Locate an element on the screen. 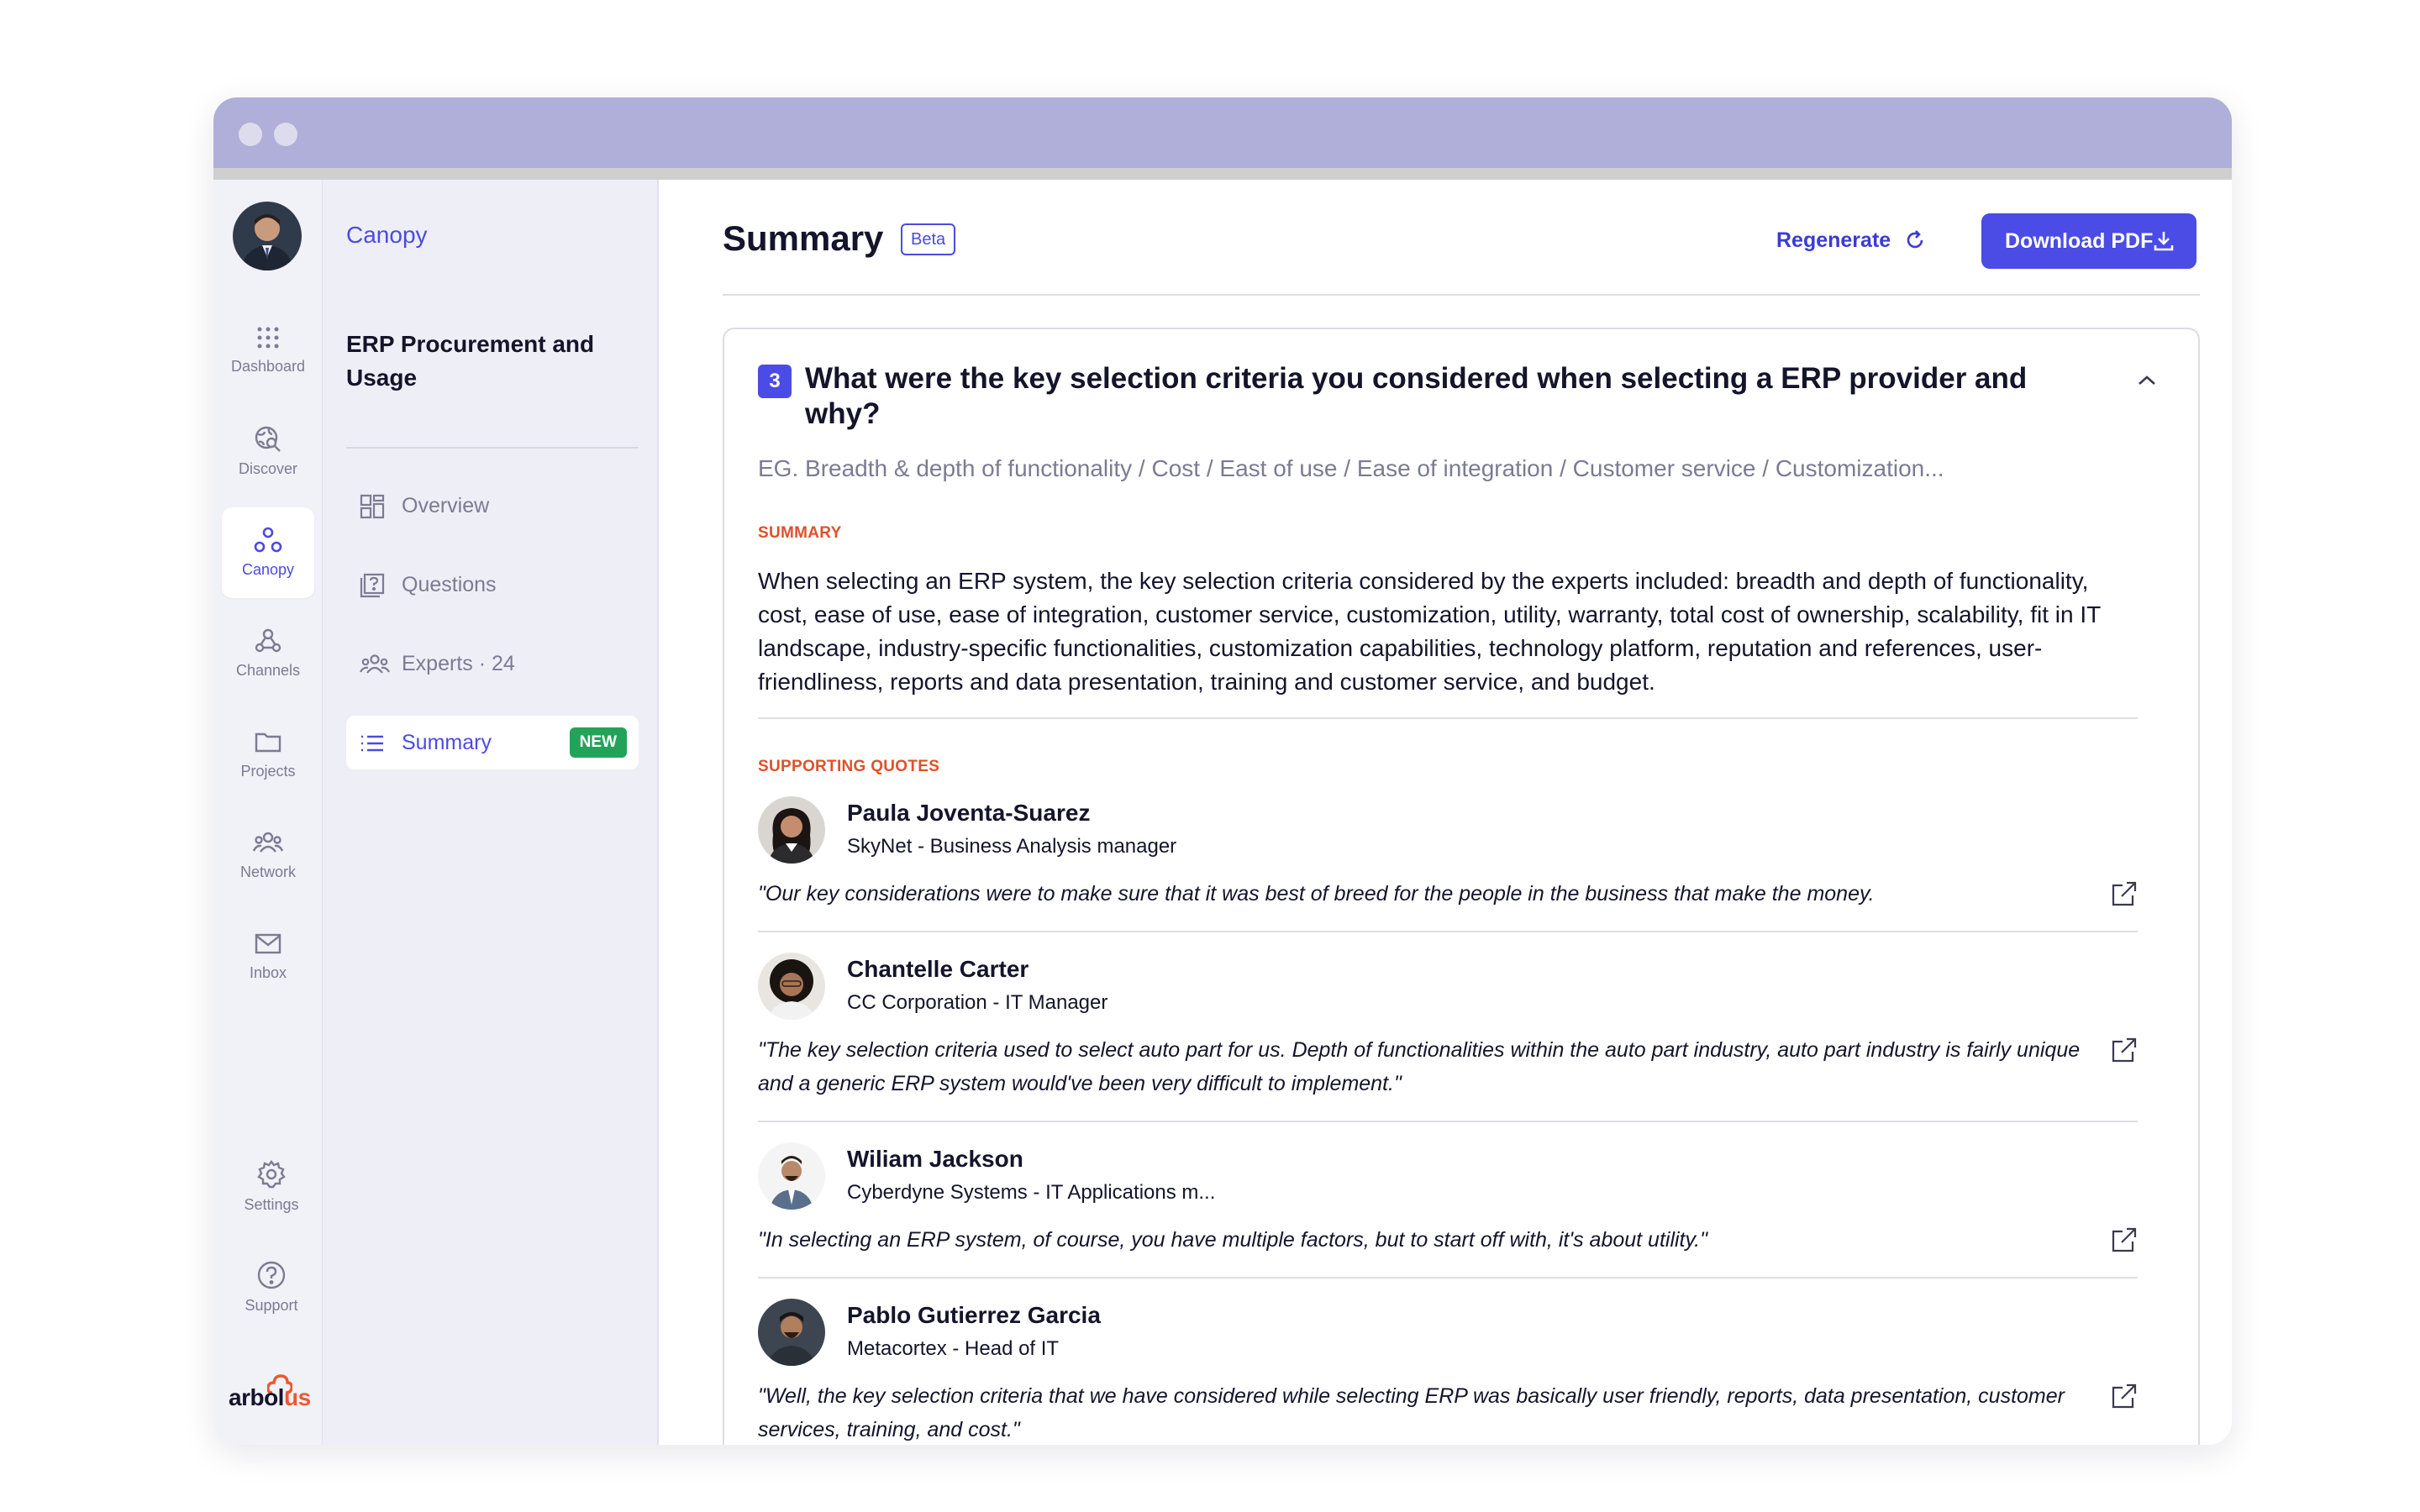 This screenshot has height=1512, width=2420. supporting-quotes-label: SUPPORTING QUOTES is located at coordinates (849, 766).